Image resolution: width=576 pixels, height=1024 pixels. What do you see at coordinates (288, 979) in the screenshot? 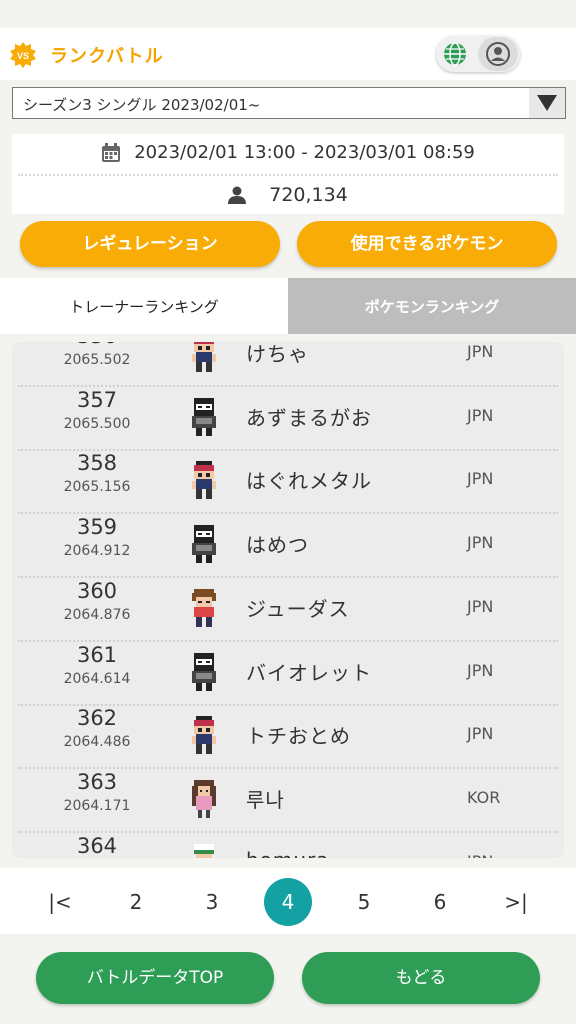
I see `footer-actions: バトルデータTOP もどる` at bounding box center [288, 979].